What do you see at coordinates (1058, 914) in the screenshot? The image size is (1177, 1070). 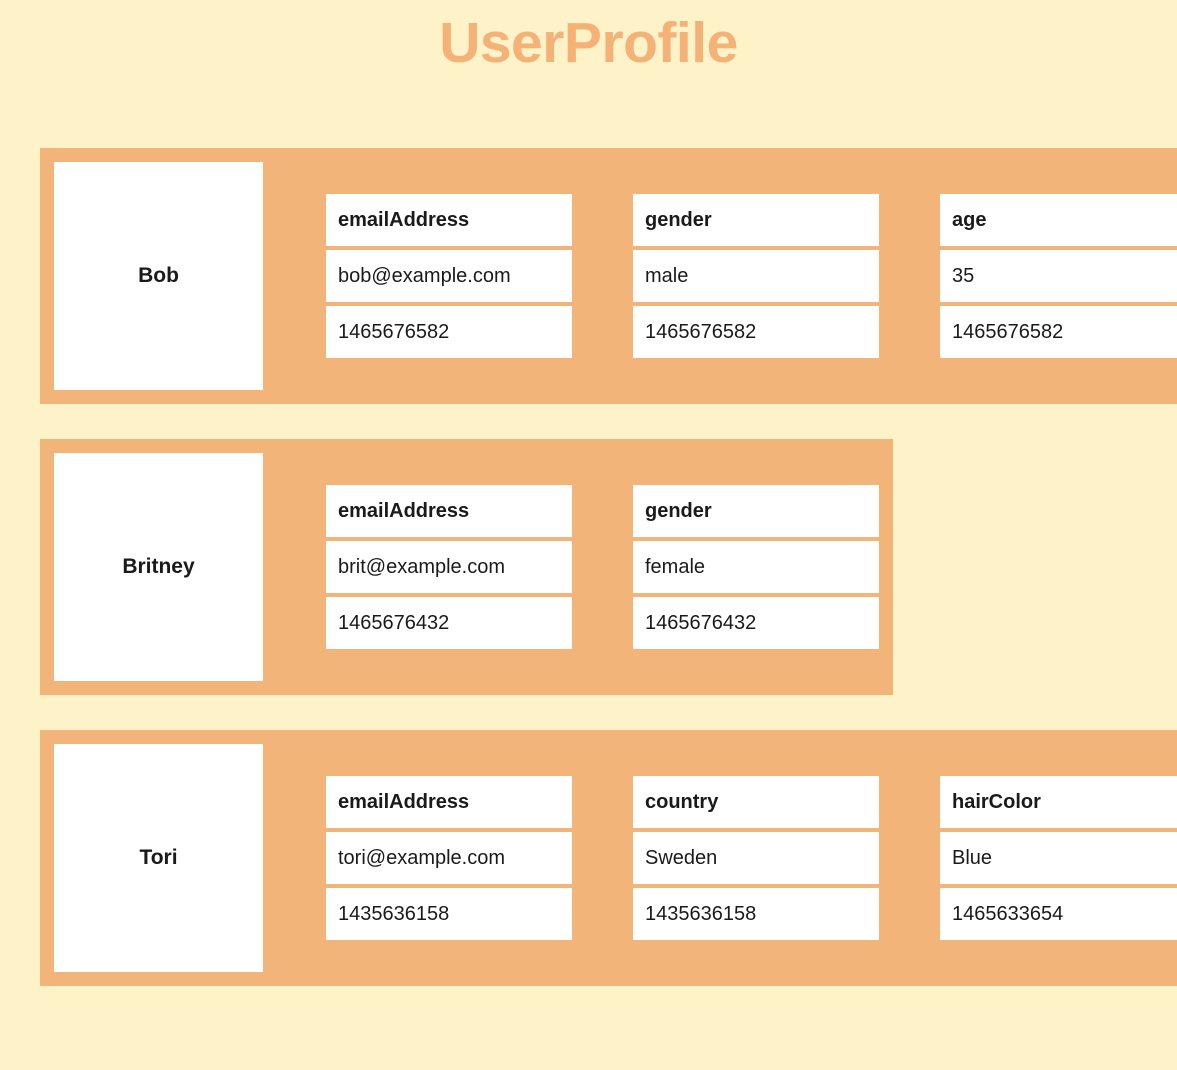 I see `field-timestamp-cell: 1465633654` at bounding box center [1058, 914].